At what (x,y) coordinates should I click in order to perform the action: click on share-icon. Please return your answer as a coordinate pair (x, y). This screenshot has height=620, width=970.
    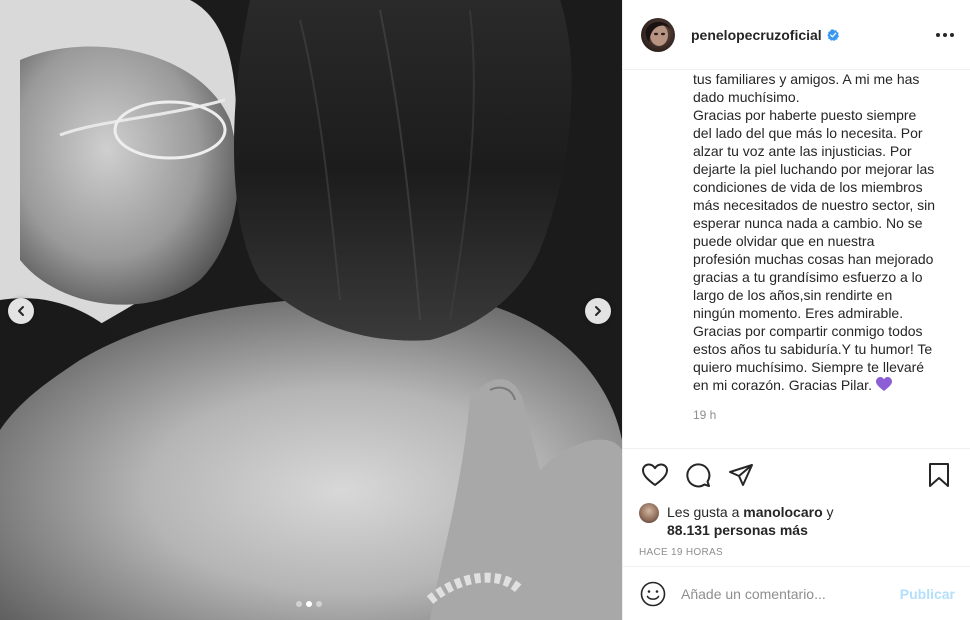
    Looking at the image, I should click on (741, 475).